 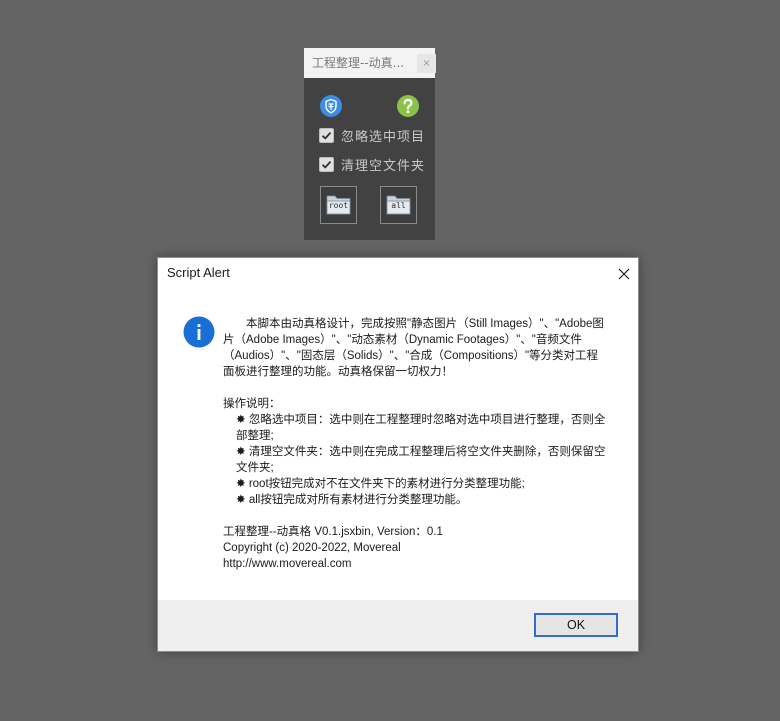 I want to click on instruction-item: ✸ all按钮完成对所有素材进行分类整理功能。, so click(x=352, y=500).